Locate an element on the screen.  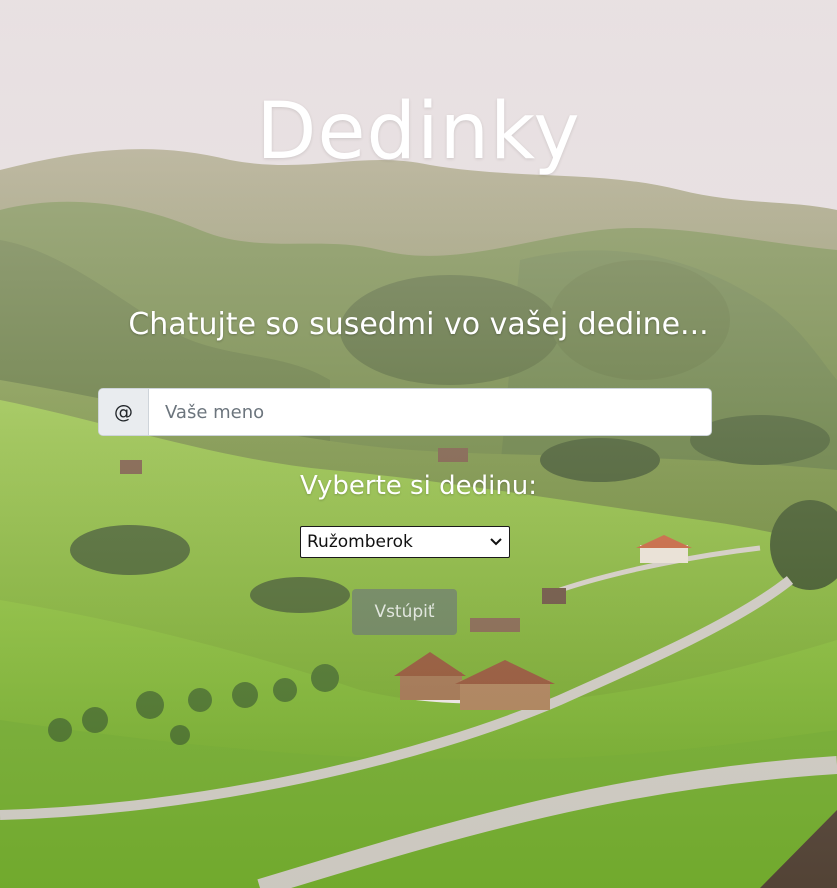
chevron-down-icon is located at coordinates (496, 542).